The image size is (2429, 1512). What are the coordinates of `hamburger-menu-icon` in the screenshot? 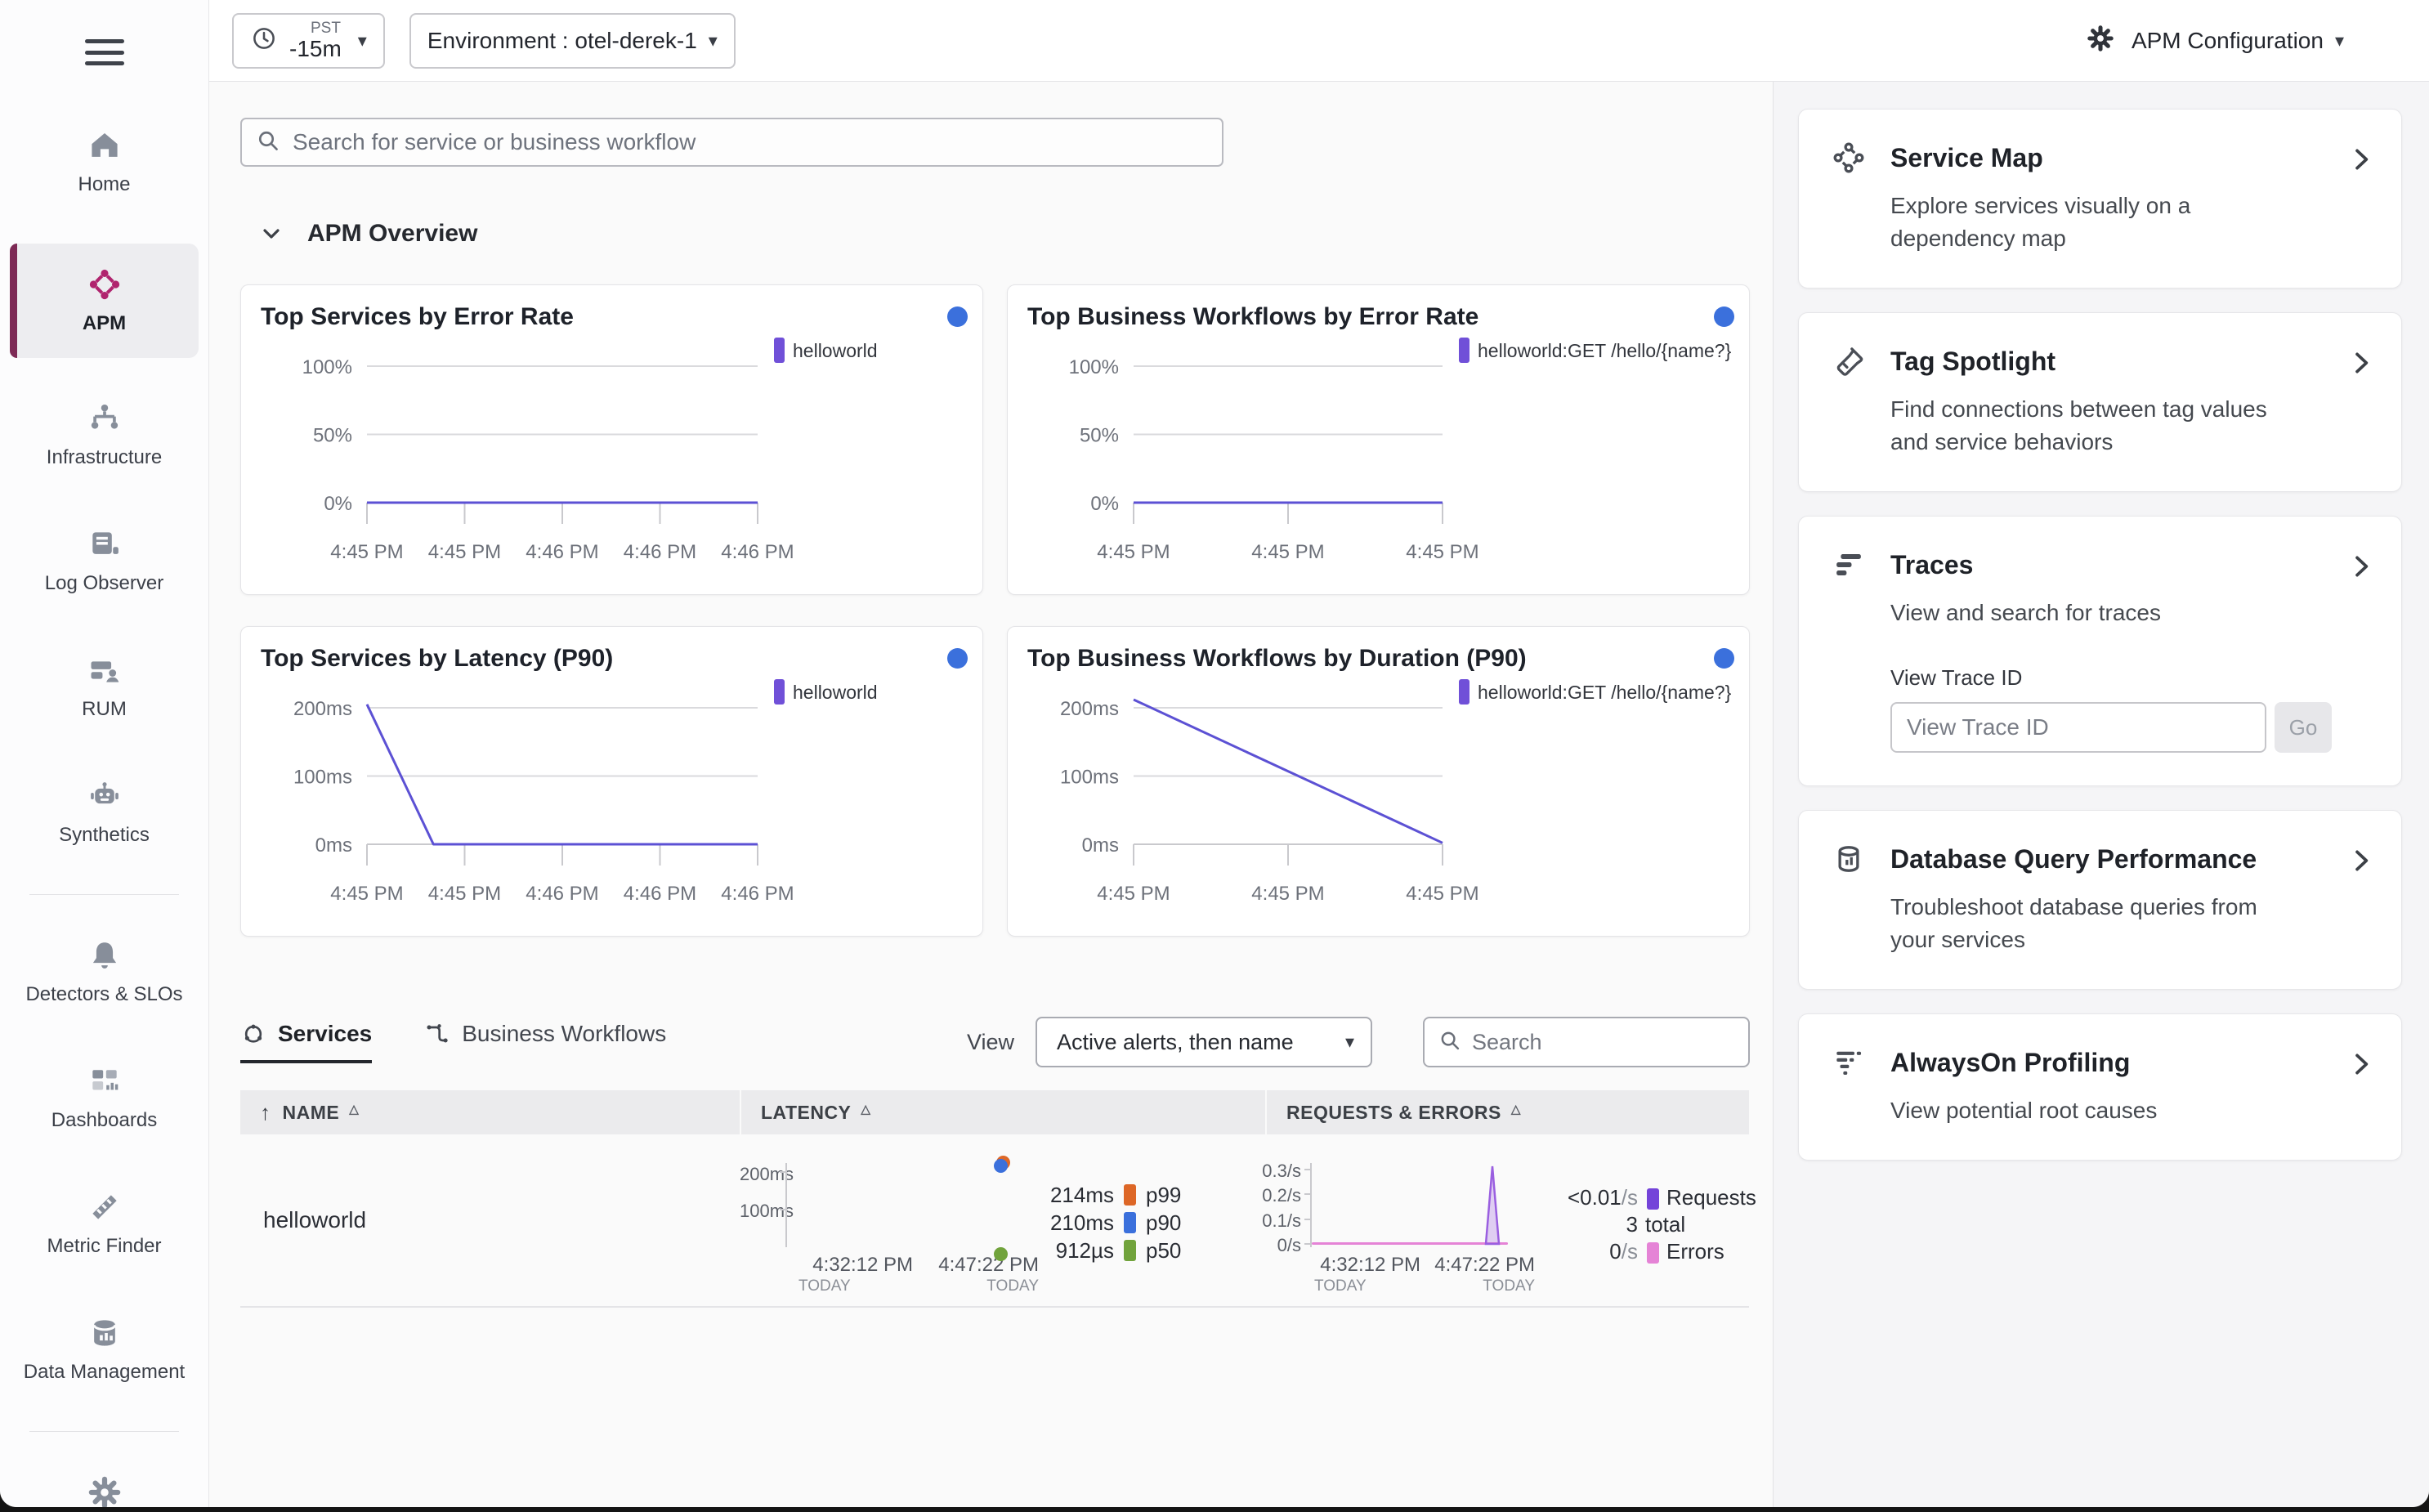 It's located at (104, 52).